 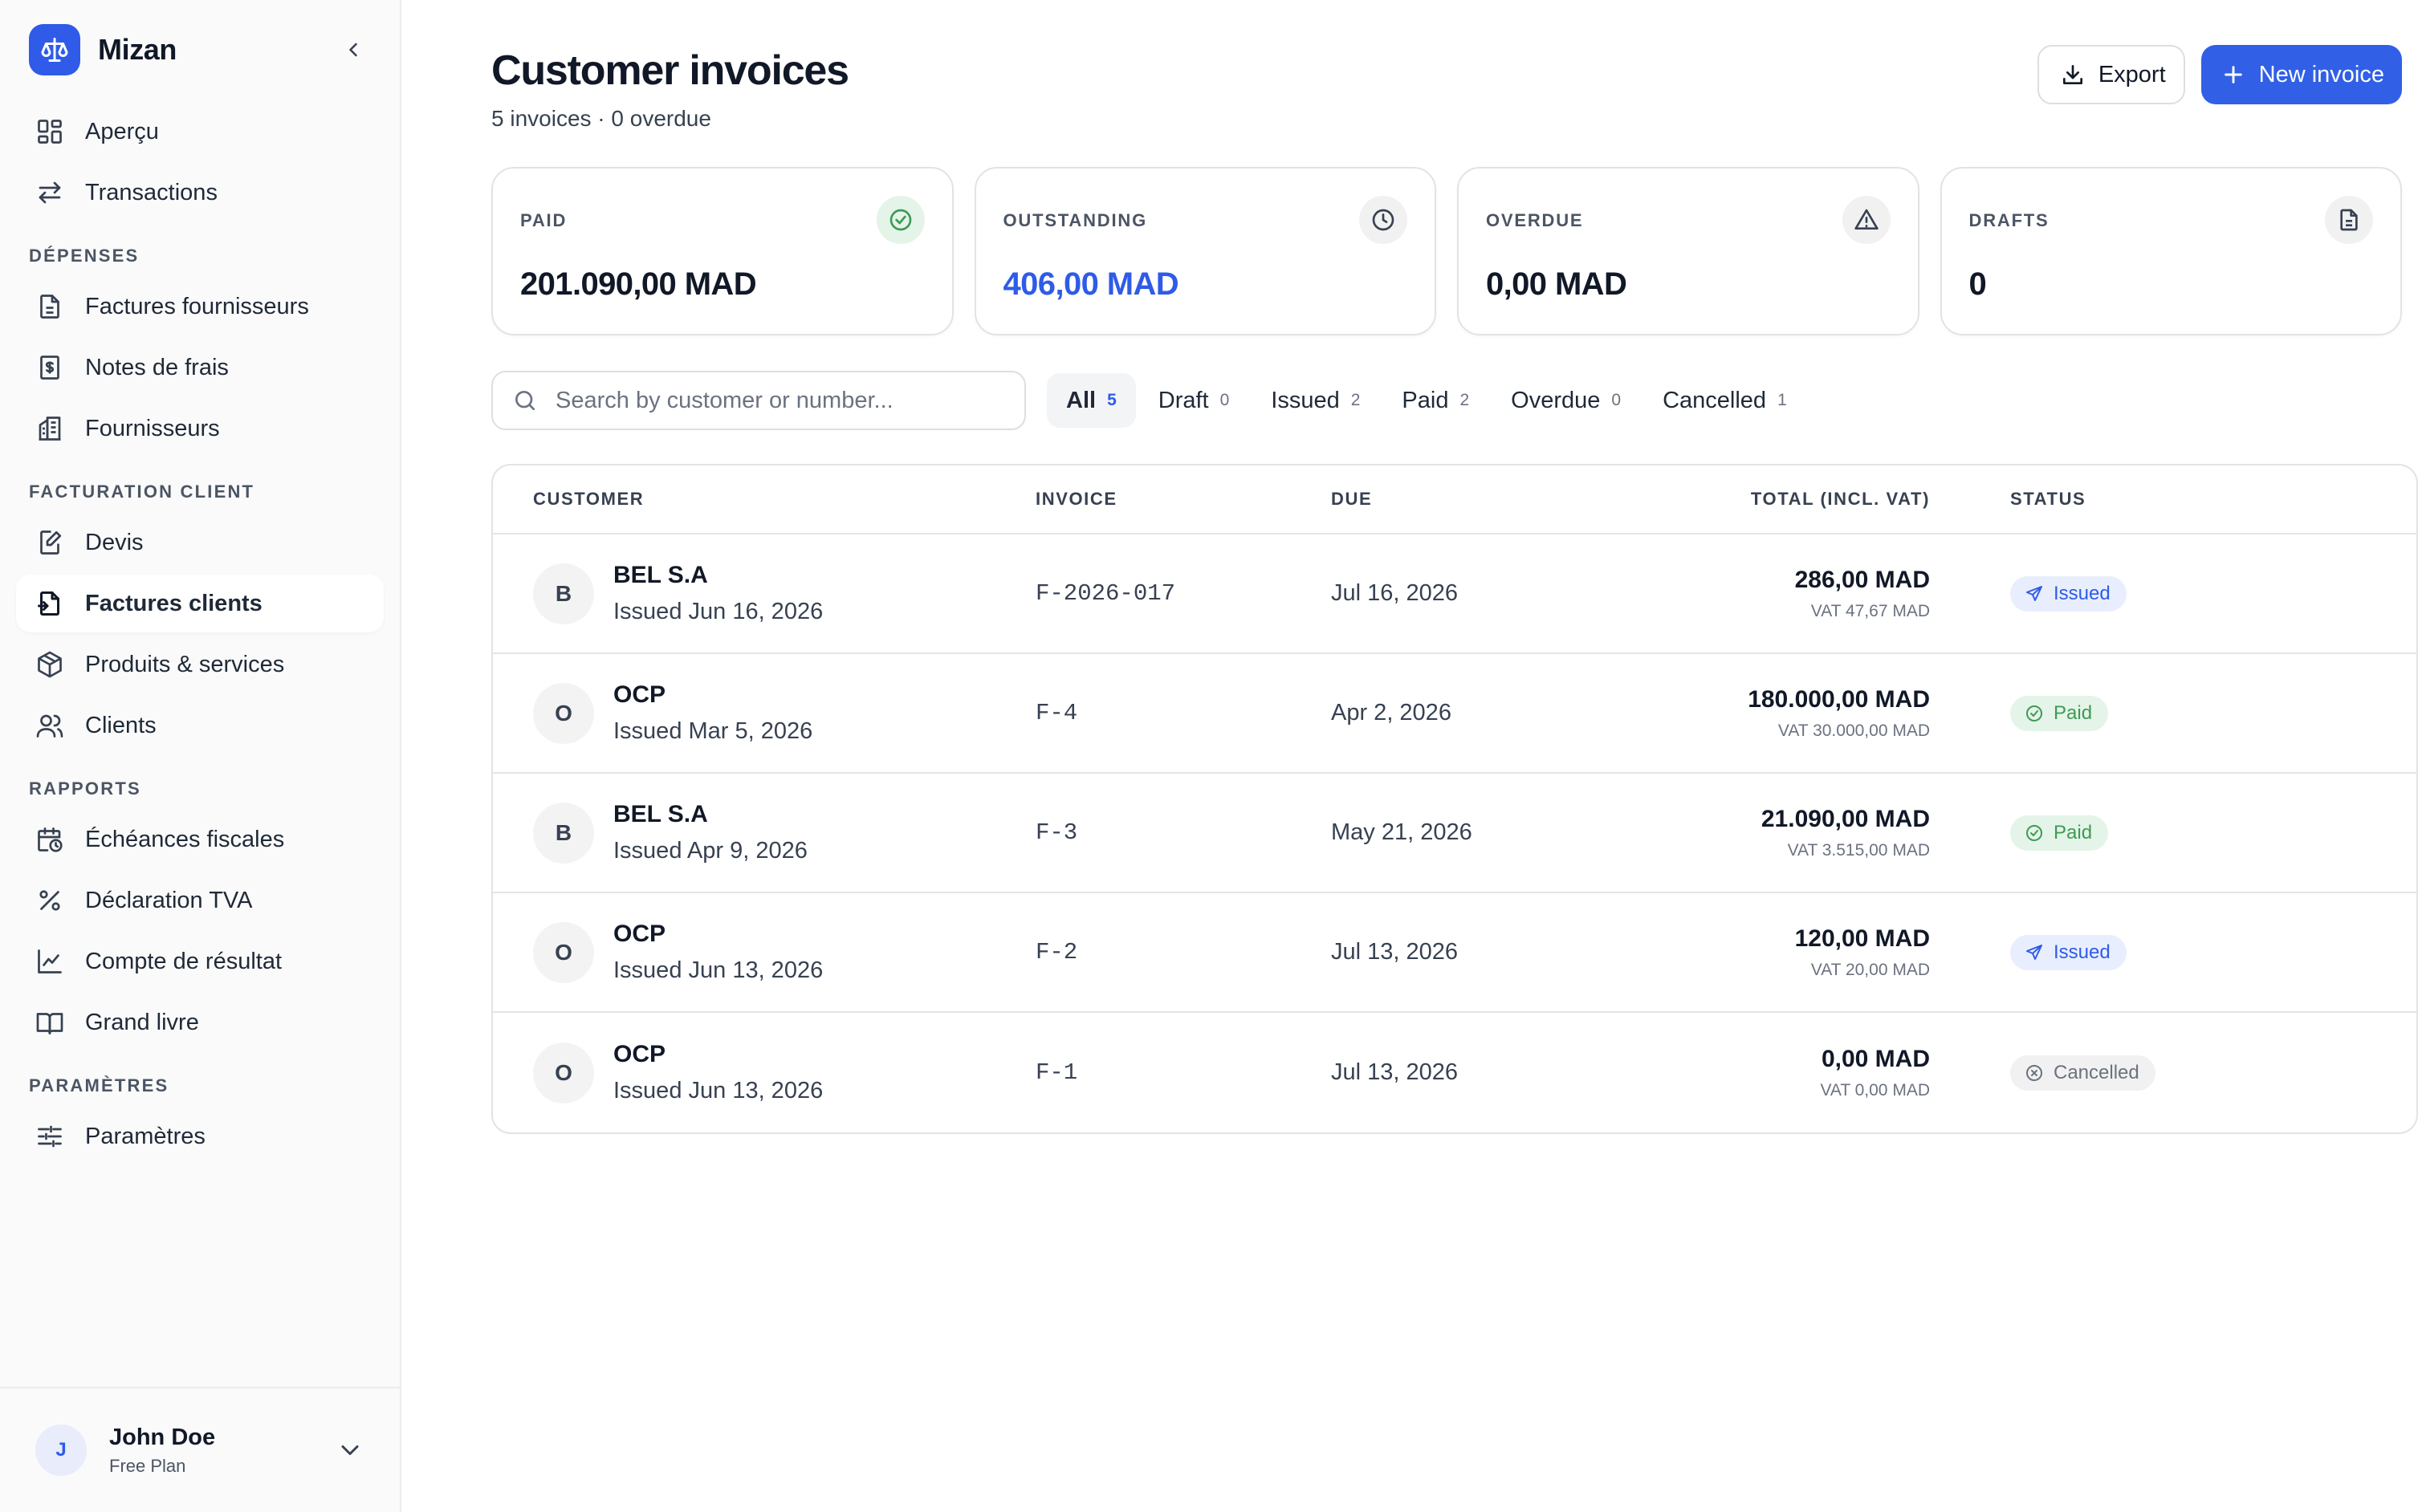 What do you see at coordinates (200, 368) in the screenshot?
I see `sidebar-item-notes-de-frais: Notes de frais` at bounding box center [200, 368].